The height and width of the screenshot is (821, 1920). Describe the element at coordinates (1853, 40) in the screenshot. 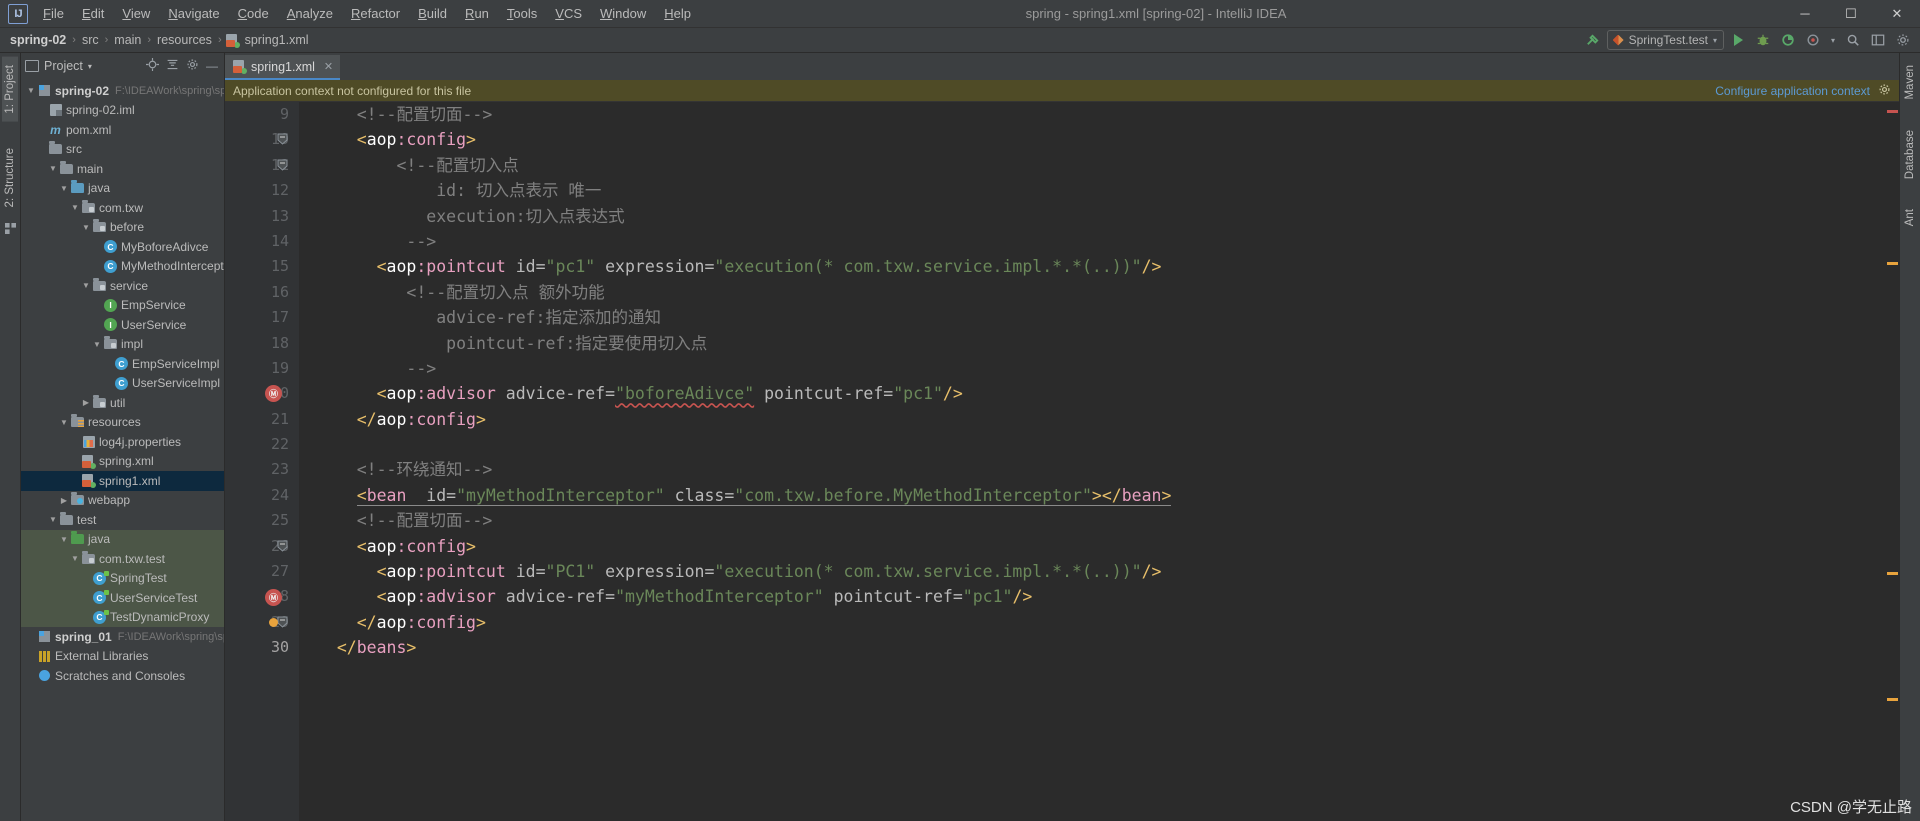

I see `search-icon` at that location.